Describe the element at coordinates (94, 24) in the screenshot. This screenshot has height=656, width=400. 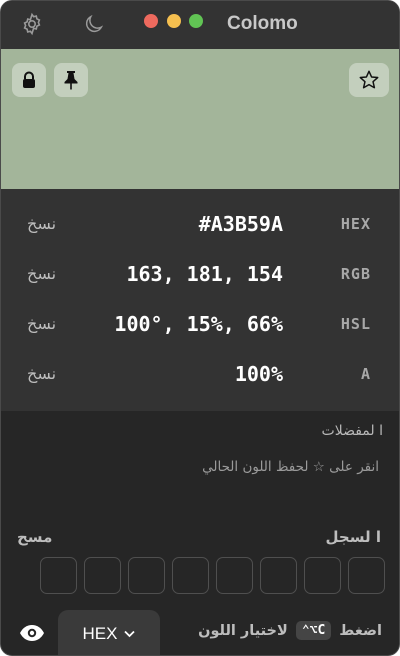
I see `moon-icon` at that location.